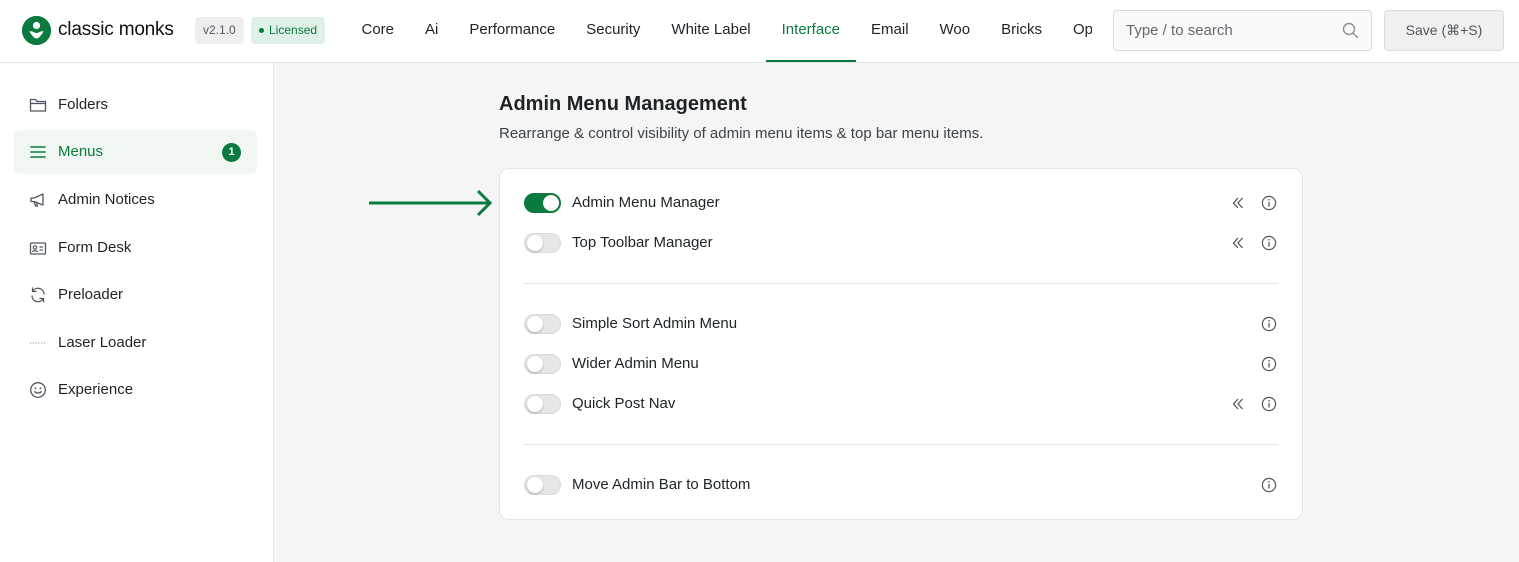 This screenshot has width=1519, height=562. I want to click on sidebar-item-label: Menus, so click(81, 151).